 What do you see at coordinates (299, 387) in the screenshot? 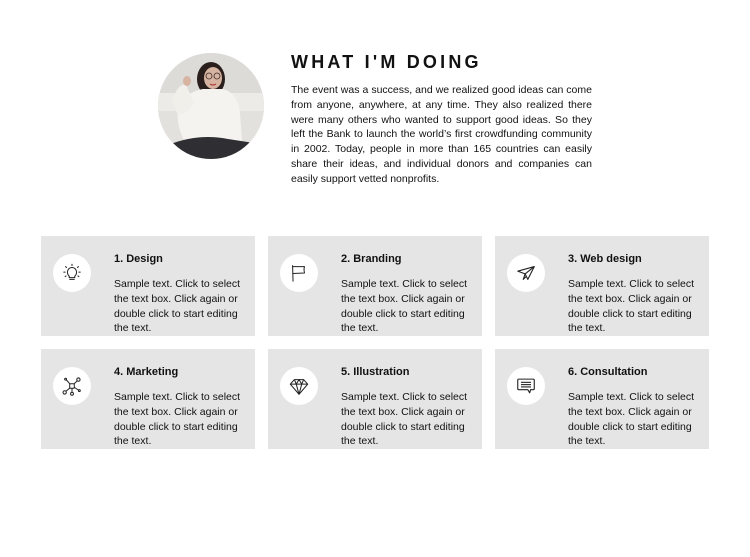
I see `diamond-icon` at bounding box center [299, 387].